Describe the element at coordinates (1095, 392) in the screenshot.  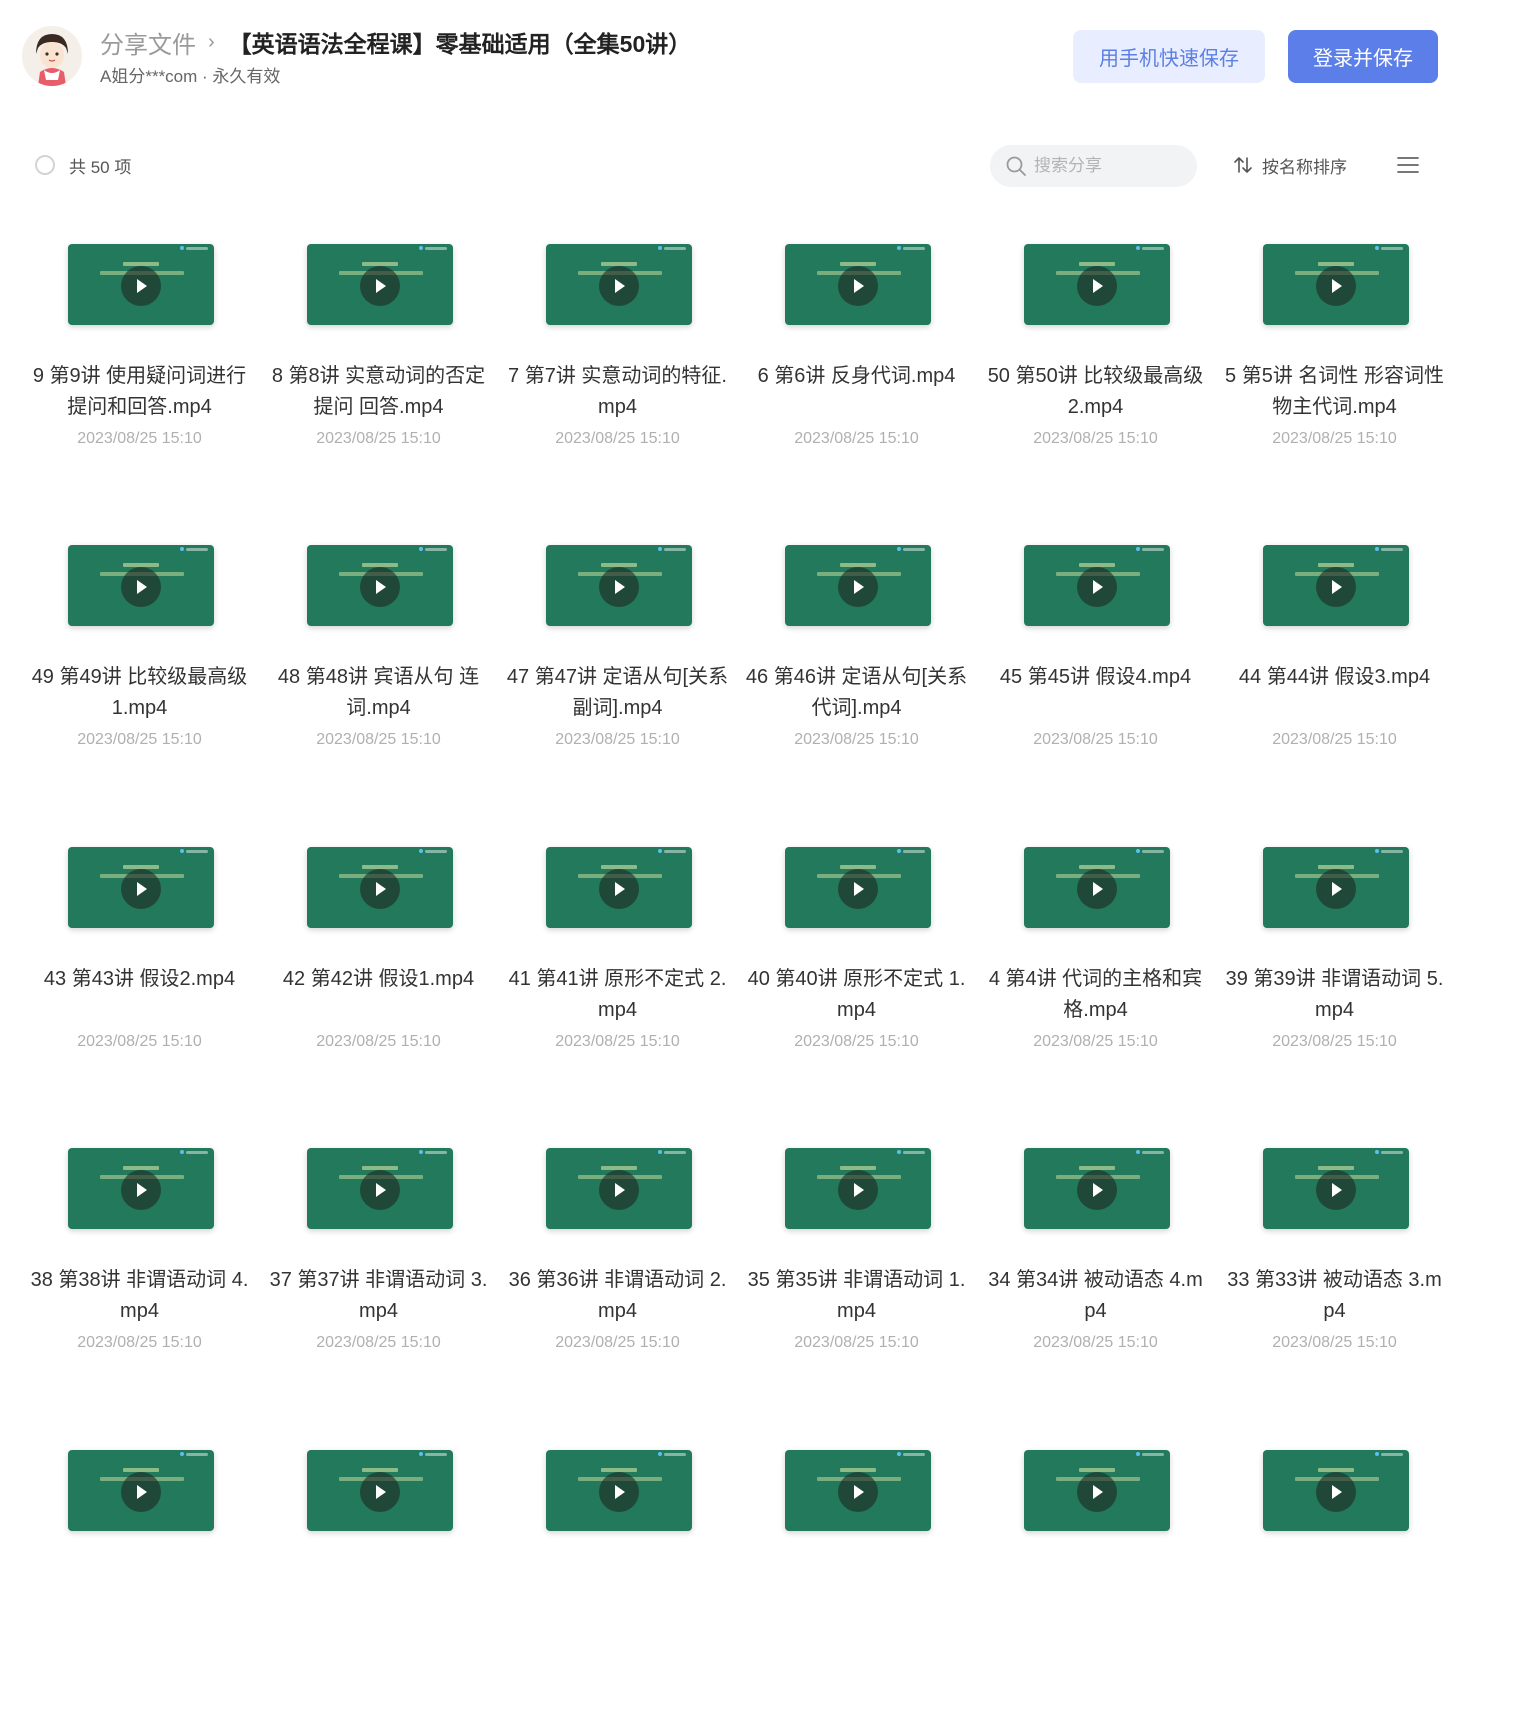
I see `file-name: 50 第50讲 比较级最高级 2.mp4` at that location.